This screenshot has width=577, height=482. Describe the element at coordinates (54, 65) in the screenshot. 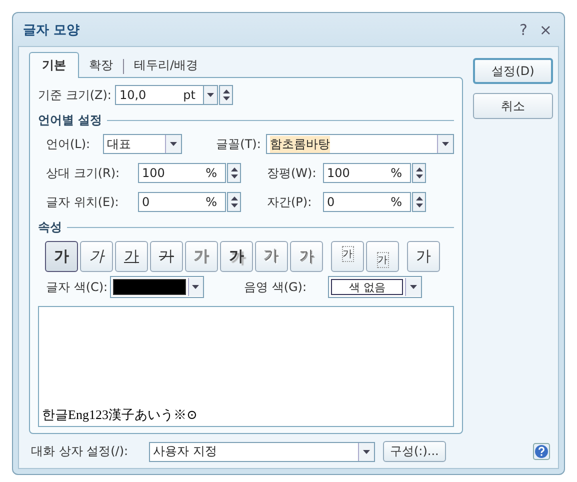

I see `tab: 기본` at that location.